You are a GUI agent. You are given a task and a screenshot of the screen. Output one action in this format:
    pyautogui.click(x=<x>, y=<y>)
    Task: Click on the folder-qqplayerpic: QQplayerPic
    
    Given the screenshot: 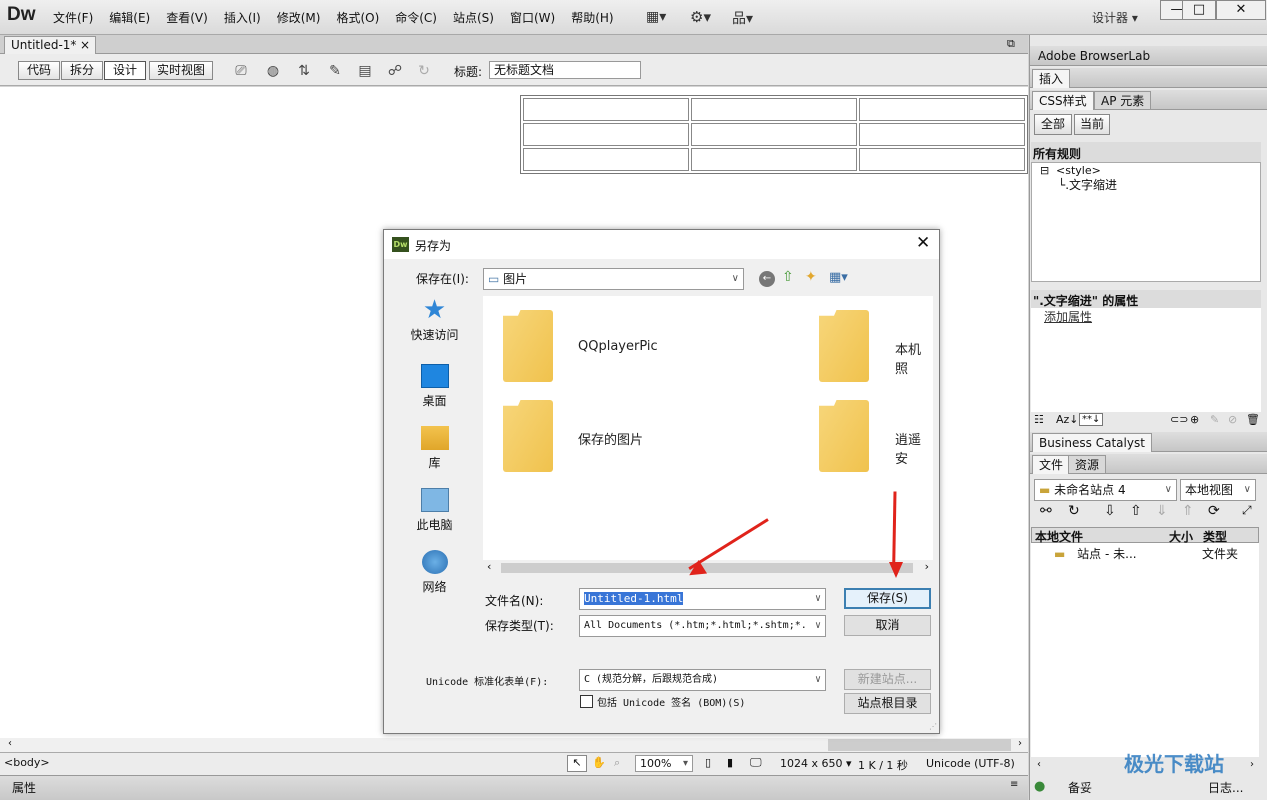 What is the action you would take?
    pyautogui.click(x=618, y=346)
    